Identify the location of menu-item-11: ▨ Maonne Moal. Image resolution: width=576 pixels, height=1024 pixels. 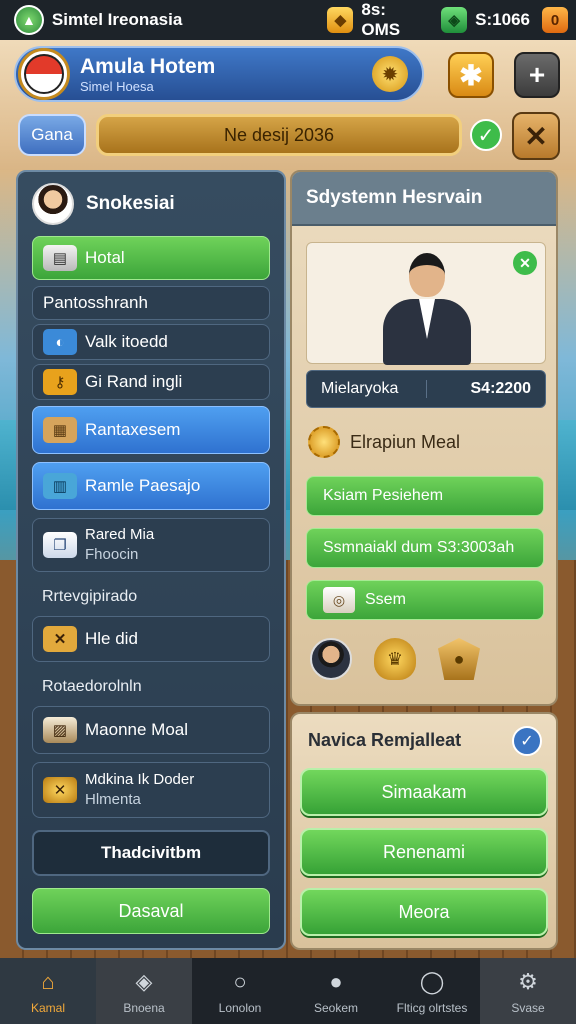
(151, 730).